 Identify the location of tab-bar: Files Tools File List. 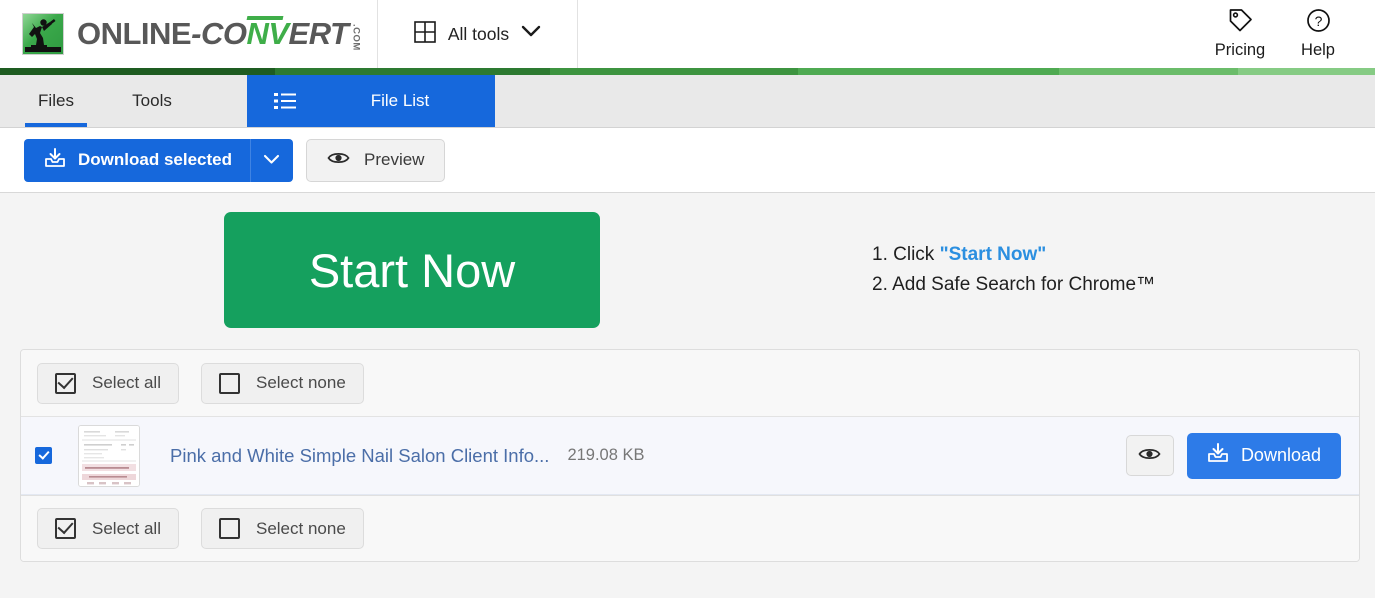
(687, 101).